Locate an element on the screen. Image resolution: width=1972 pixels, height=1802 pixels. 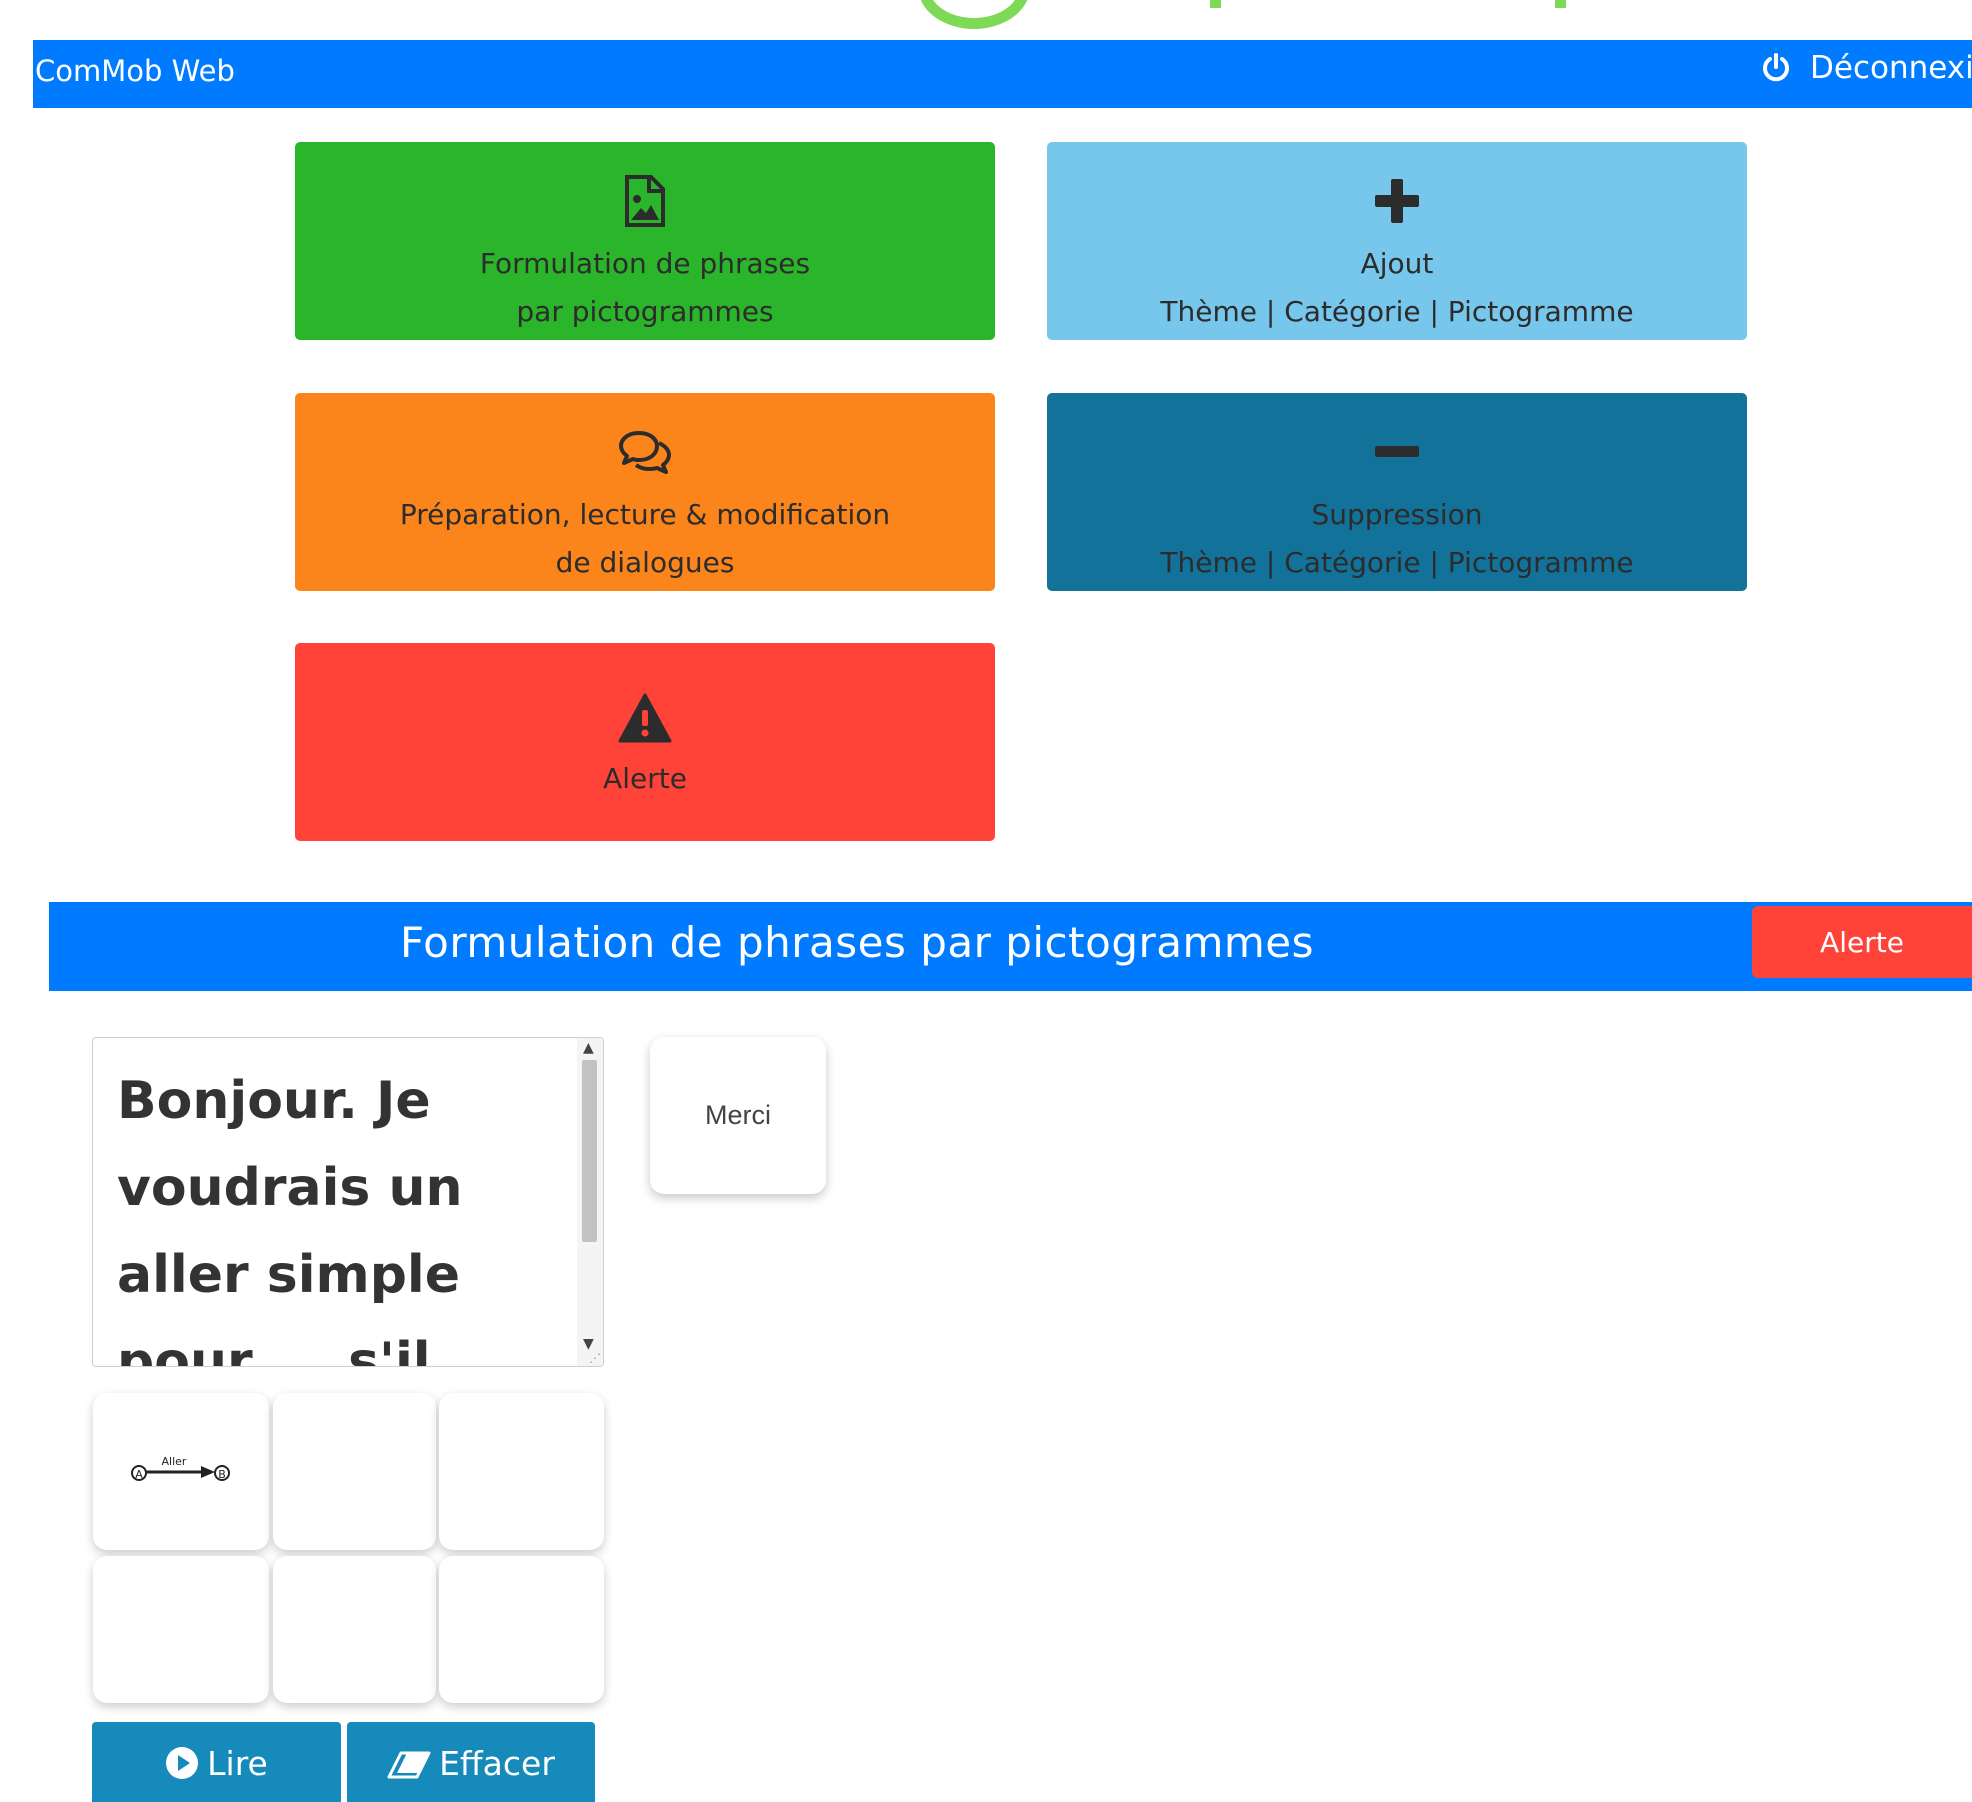
scrollbar-thumb is located at coordinates (589, 1151).